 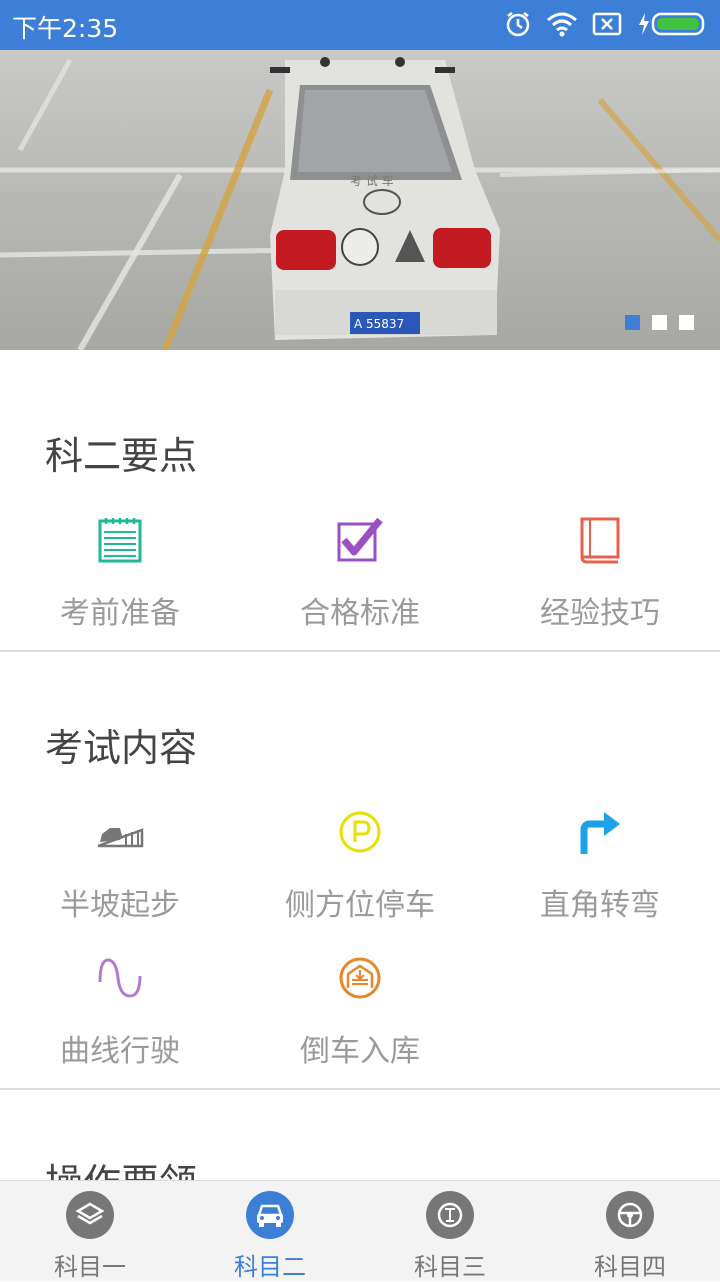 I want to click on nav-label: 科目三, so click(x=450, y=1267).